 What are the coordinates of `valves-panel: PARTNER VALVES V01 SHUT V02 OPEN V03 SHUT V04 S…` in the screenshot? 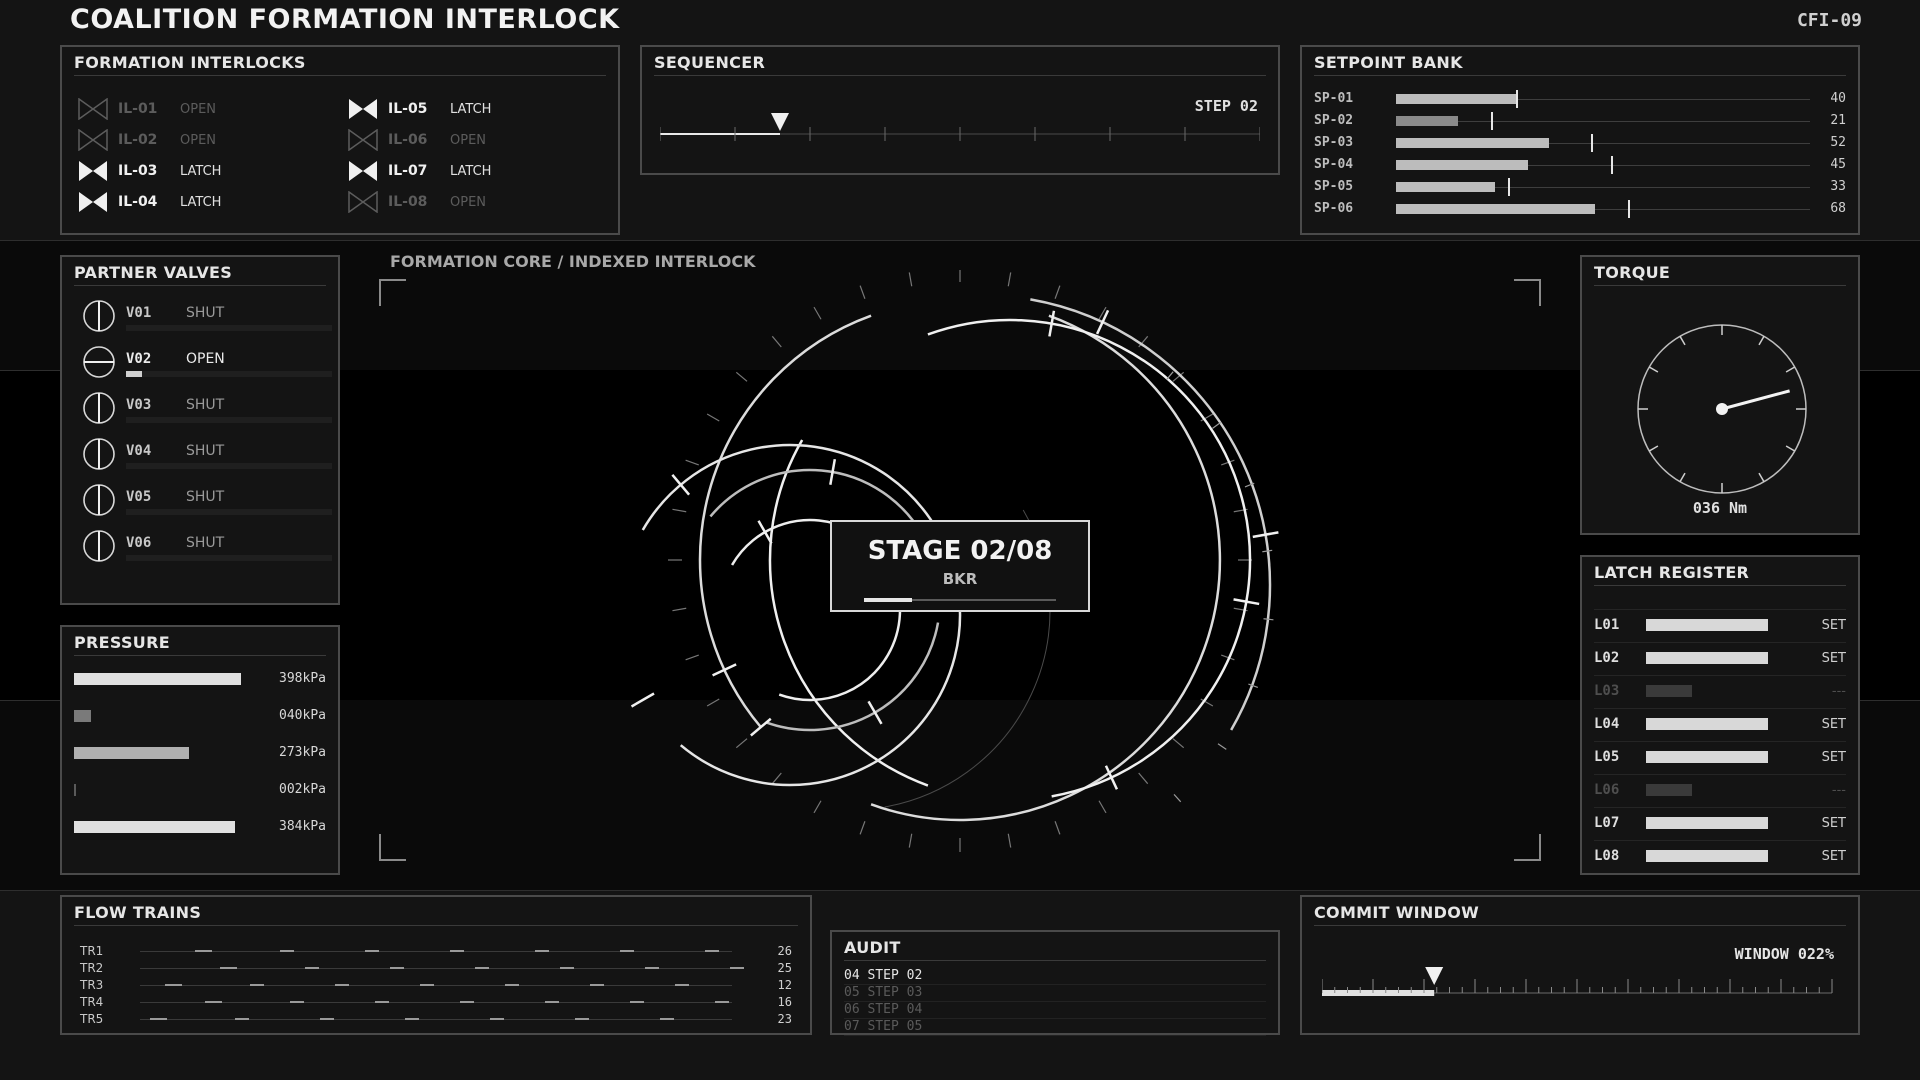 It's located at (200, 430).